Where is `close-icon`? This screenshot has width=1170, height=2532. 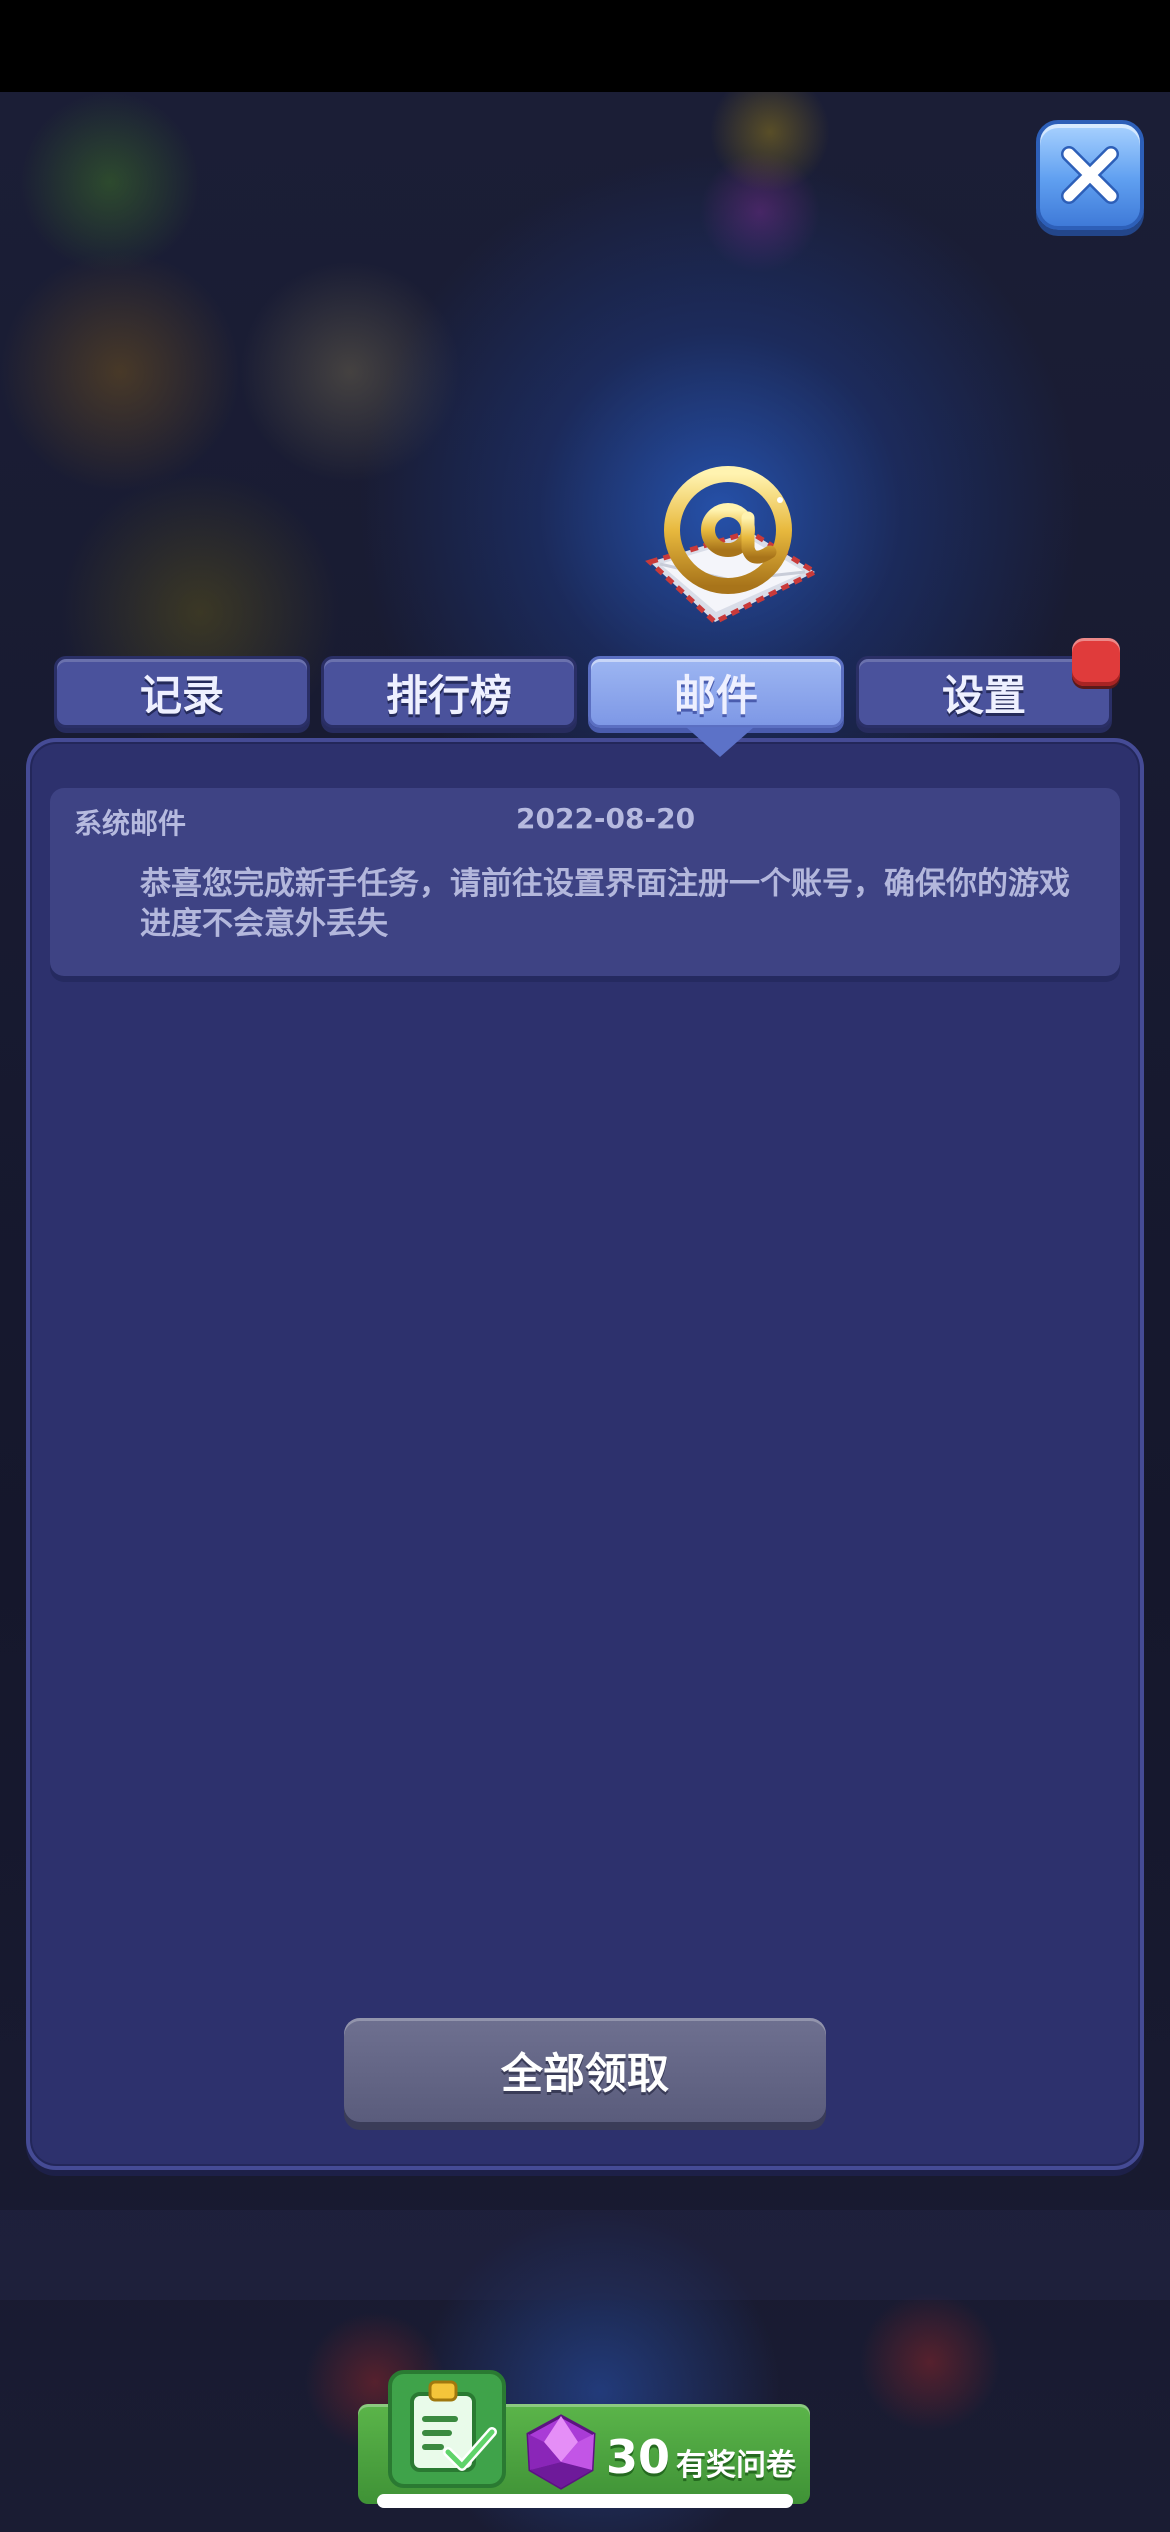
close-icon is located at coordinates (1090, 175).